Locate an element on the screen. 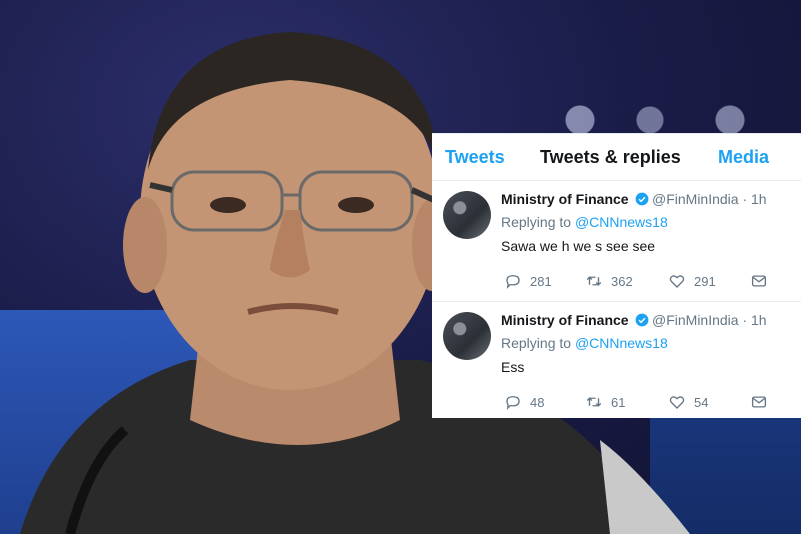  like-count: 291 is located at coordinates (705, 281).